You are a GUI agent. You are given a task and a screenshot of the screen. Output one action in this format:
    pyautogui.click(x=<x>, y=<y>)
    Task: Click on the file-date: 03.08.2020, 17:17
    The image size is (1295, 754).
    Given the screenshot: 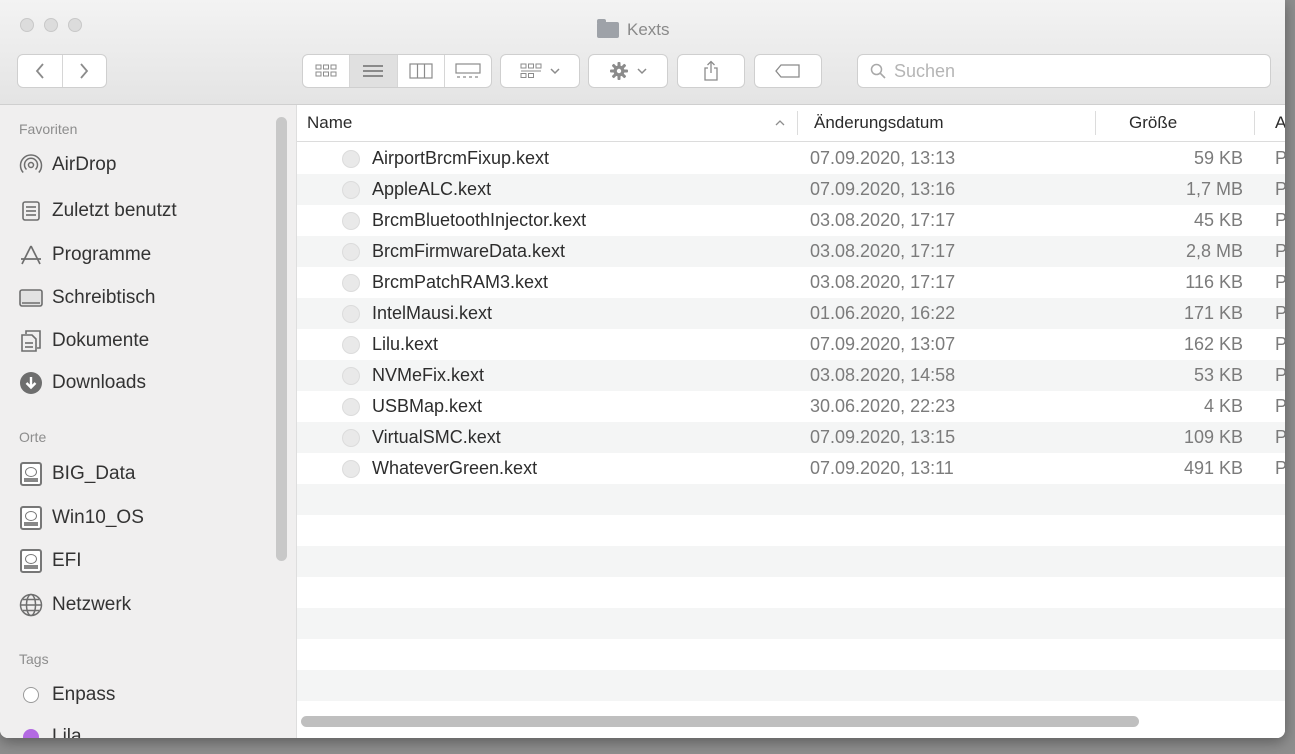 What is the action you would take?
    pyautogui.click(x=883, y=282)
    